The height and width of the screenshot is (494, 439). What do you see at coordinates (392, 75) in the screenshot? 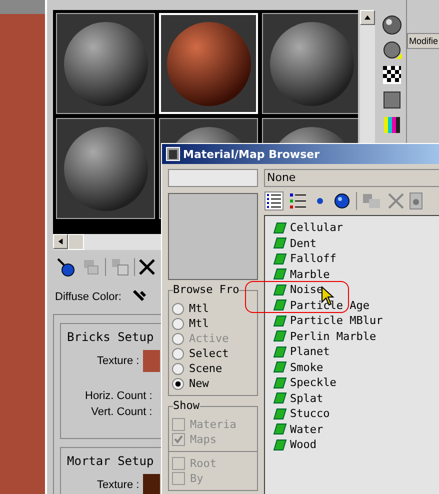
I see `checker-icon` at bounding box center [392, 75].